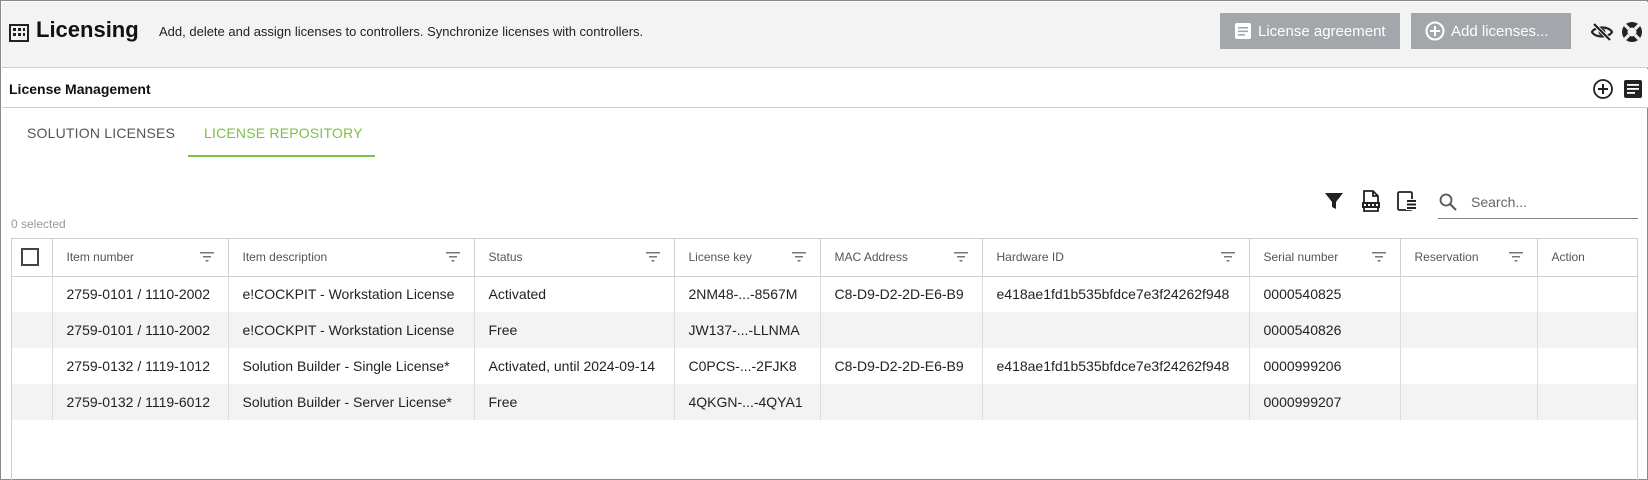 The image size is (1648, 480). I want to click on item-description-cell: Solution Builder - Single License*, so click(351, 366).